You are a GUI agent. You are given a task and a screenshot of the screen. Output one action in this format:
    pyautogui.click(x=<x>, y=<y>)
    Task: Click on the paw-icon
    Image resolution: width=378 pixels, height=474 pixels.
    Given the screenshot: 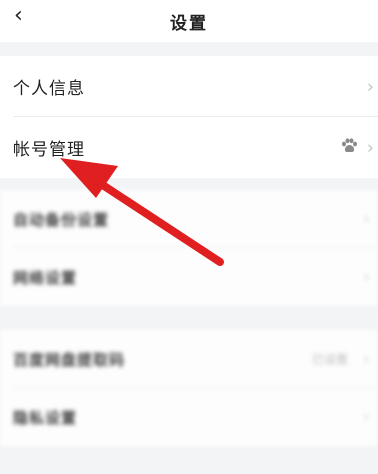 What is the action you would take?
    pyautogui.click(x=349, y=147)
    